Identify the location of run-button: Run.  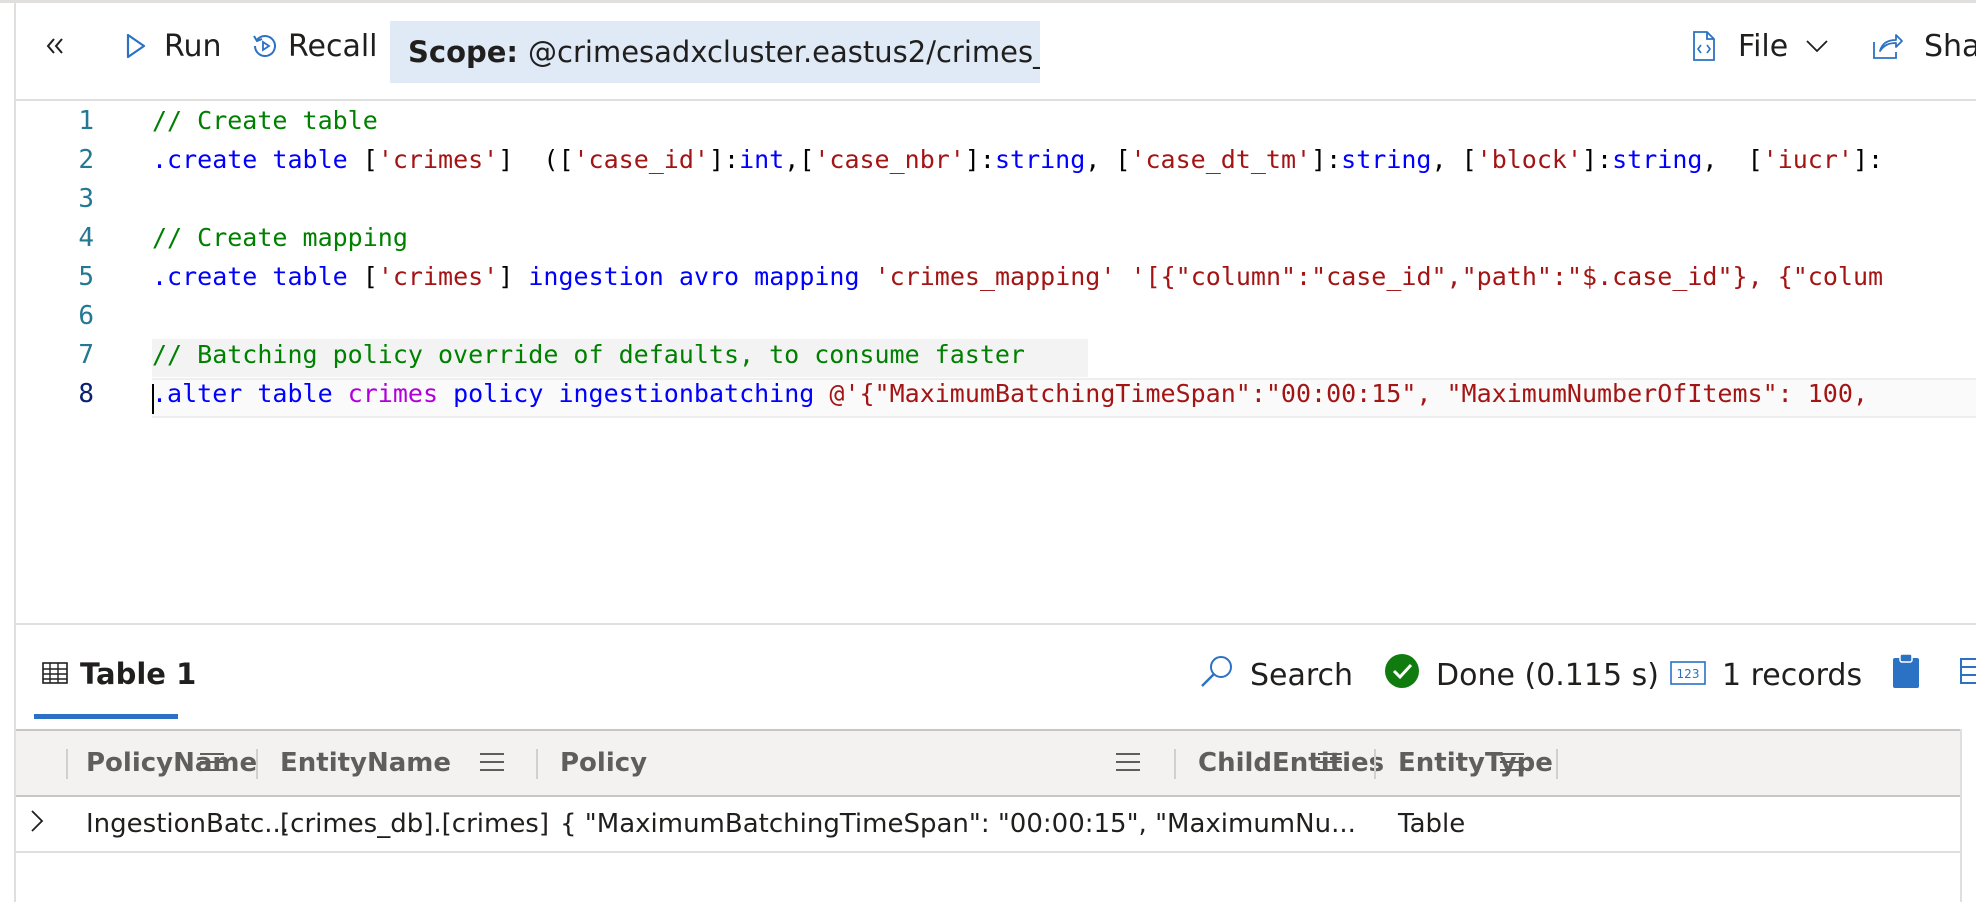
(174, 46).